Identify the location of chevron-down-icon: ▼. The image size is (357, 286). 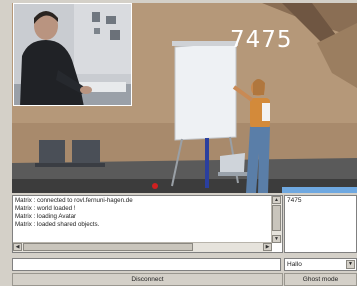
(350, 264).